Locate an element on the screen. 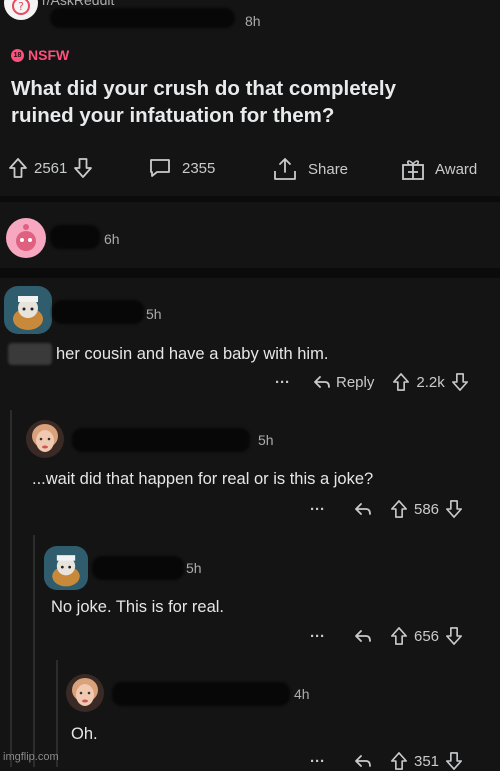  subreddit-icon: ? is located at coordinates (21, 10).